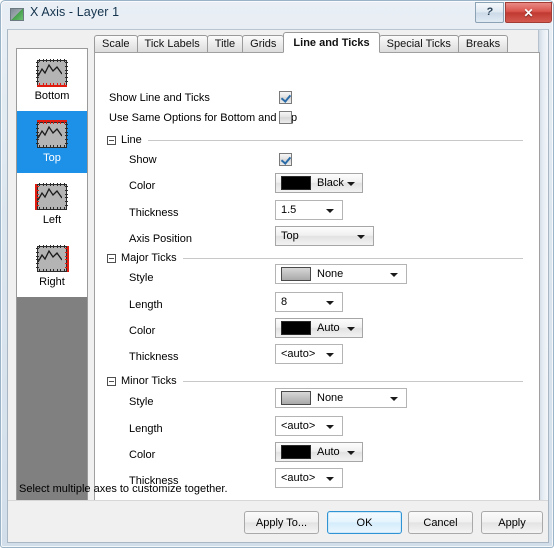  What do you see at coordinates (52, 80) in the screenshot?
I see `sidebar-item-bottom: Bottom` at bounding box center [52, 80].